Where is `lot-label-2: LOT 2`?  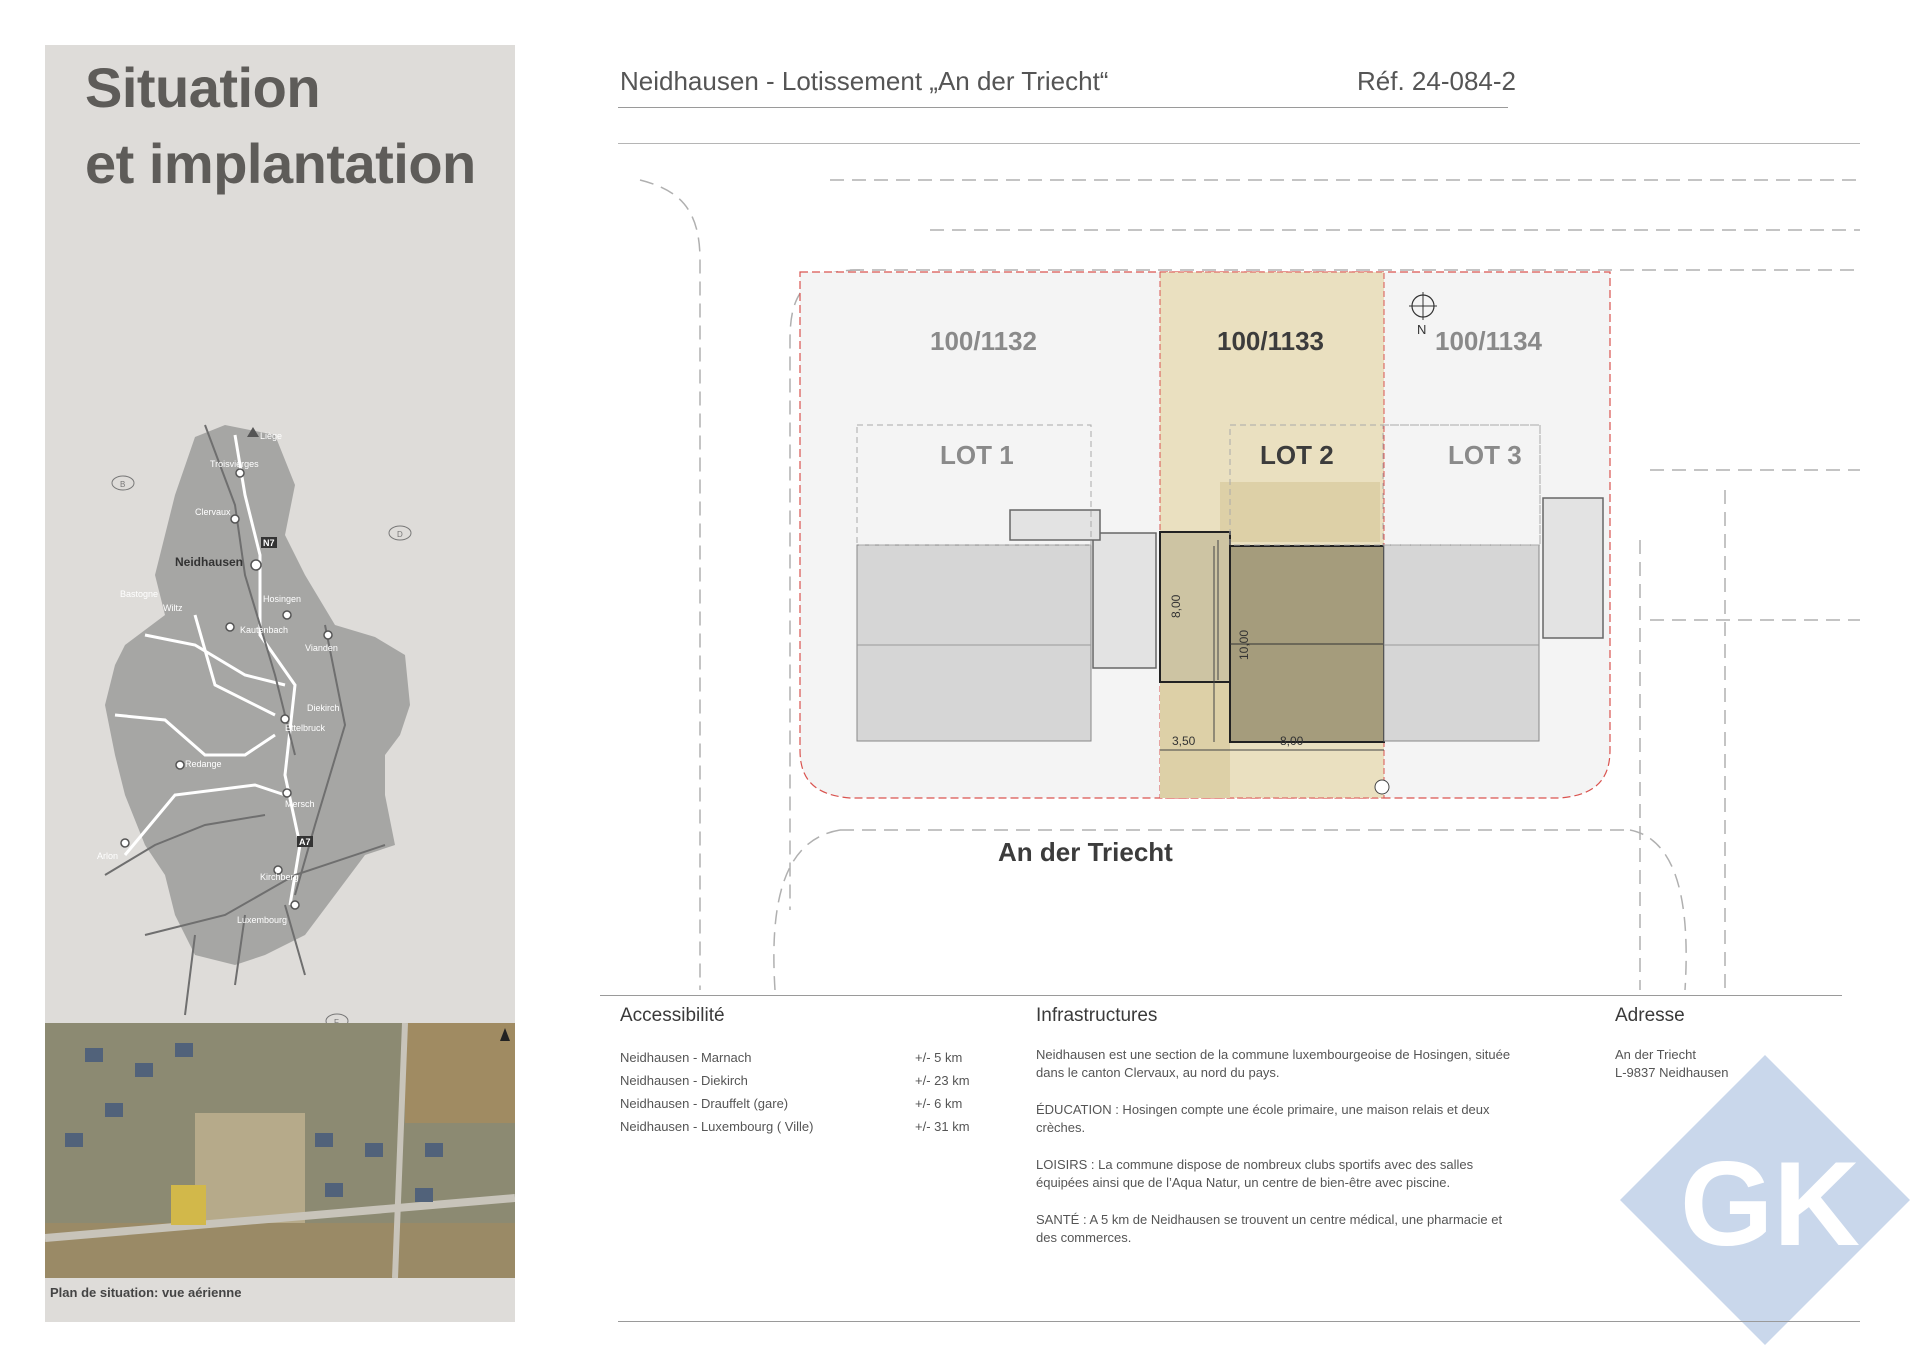
lot-label-2: LOT 2 is located at coordinates (1297, 455).